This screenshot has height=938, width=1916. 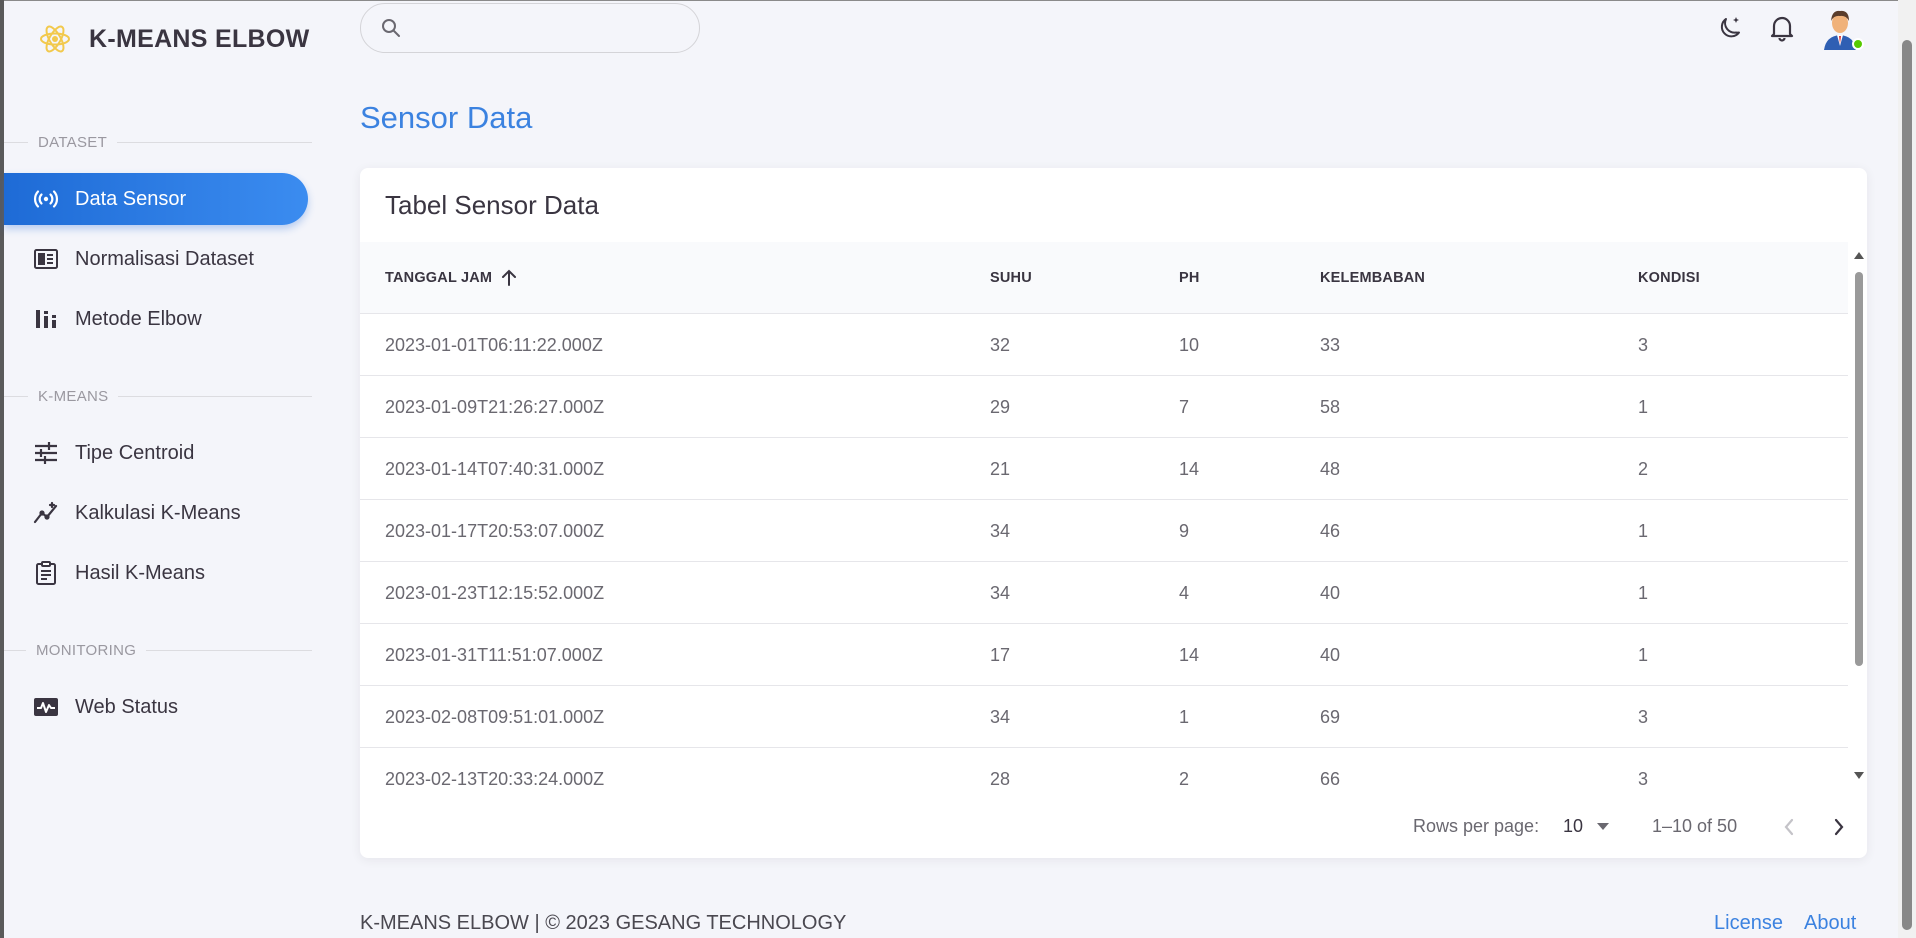 I want to click on column-header-suhu: SUHU, so click(x=1011, y=278).